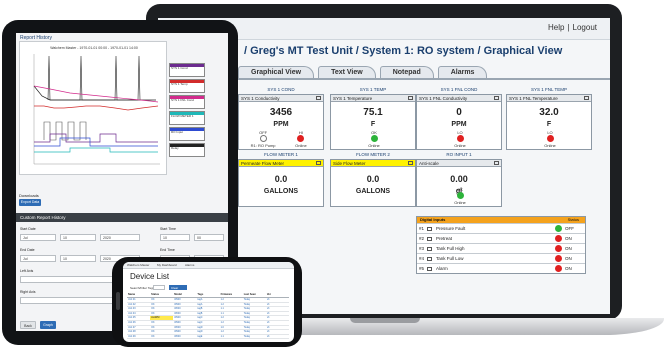  I want to click on legend-label: FLOW METER 1, so click(182, 116).